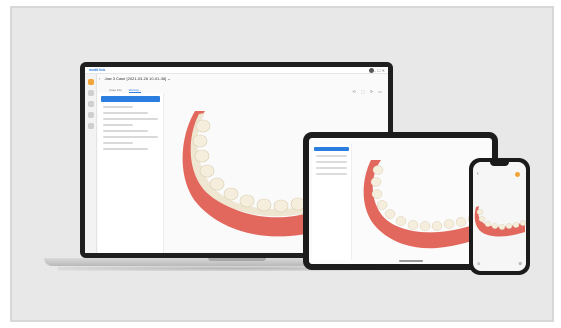  Describe the element at coordinates (520, 263) in the screenshot. I see `phone-bottom-right-icon: ⚙` at that location.